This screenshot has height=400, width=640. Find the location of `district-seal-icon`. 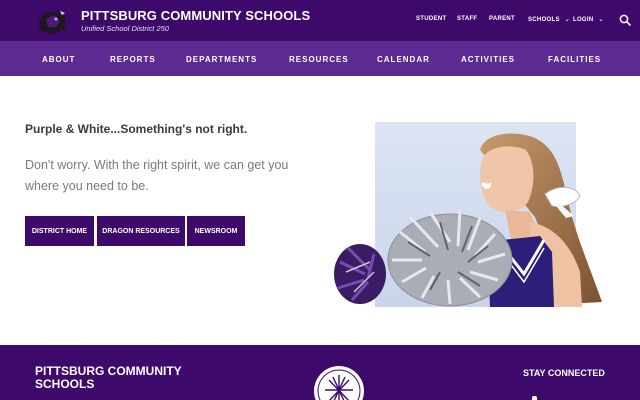

district-seal-icon is located at coordinates (339, 383).